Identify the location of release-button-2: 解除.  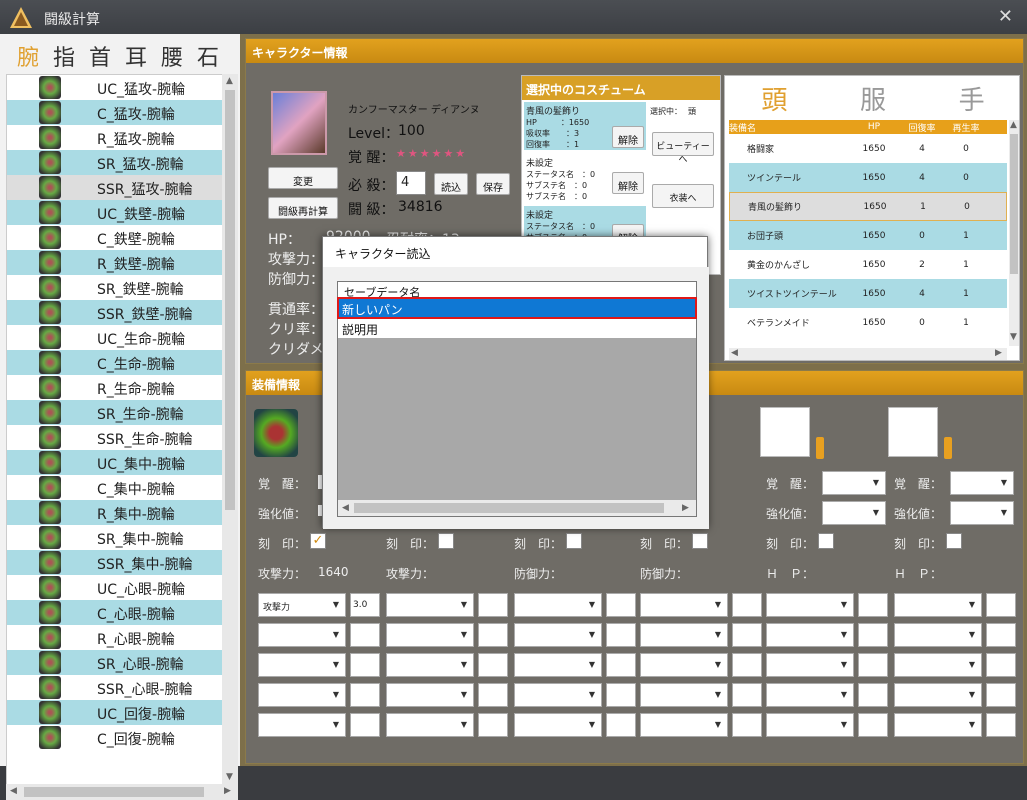
(628, 183).